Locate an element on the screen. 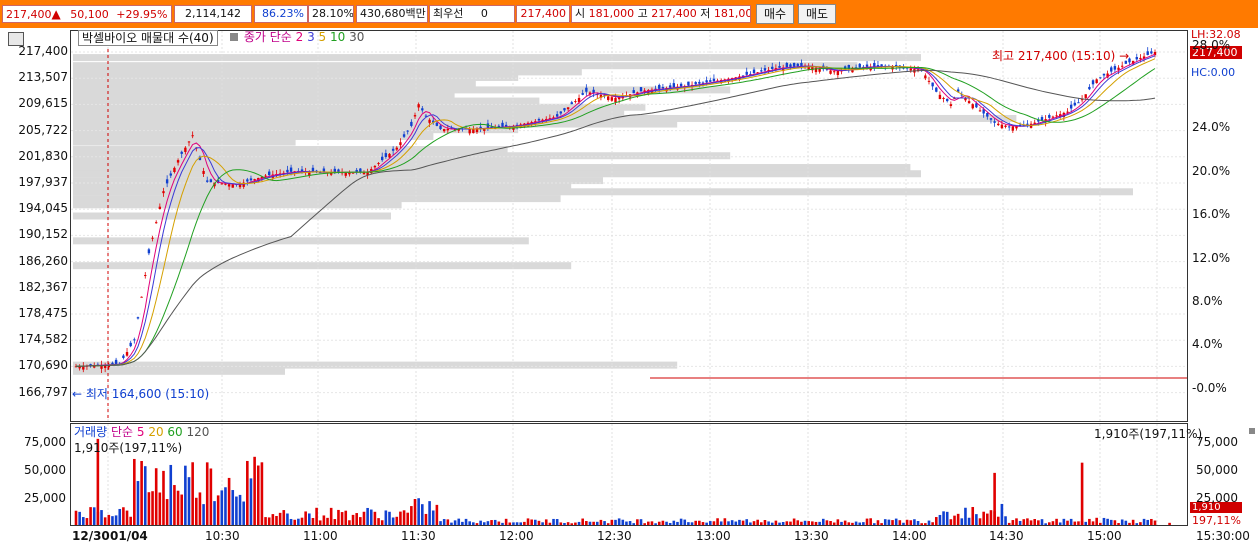 The image size is (1258, 548). supply-bar is located at coordinates (301, 241).